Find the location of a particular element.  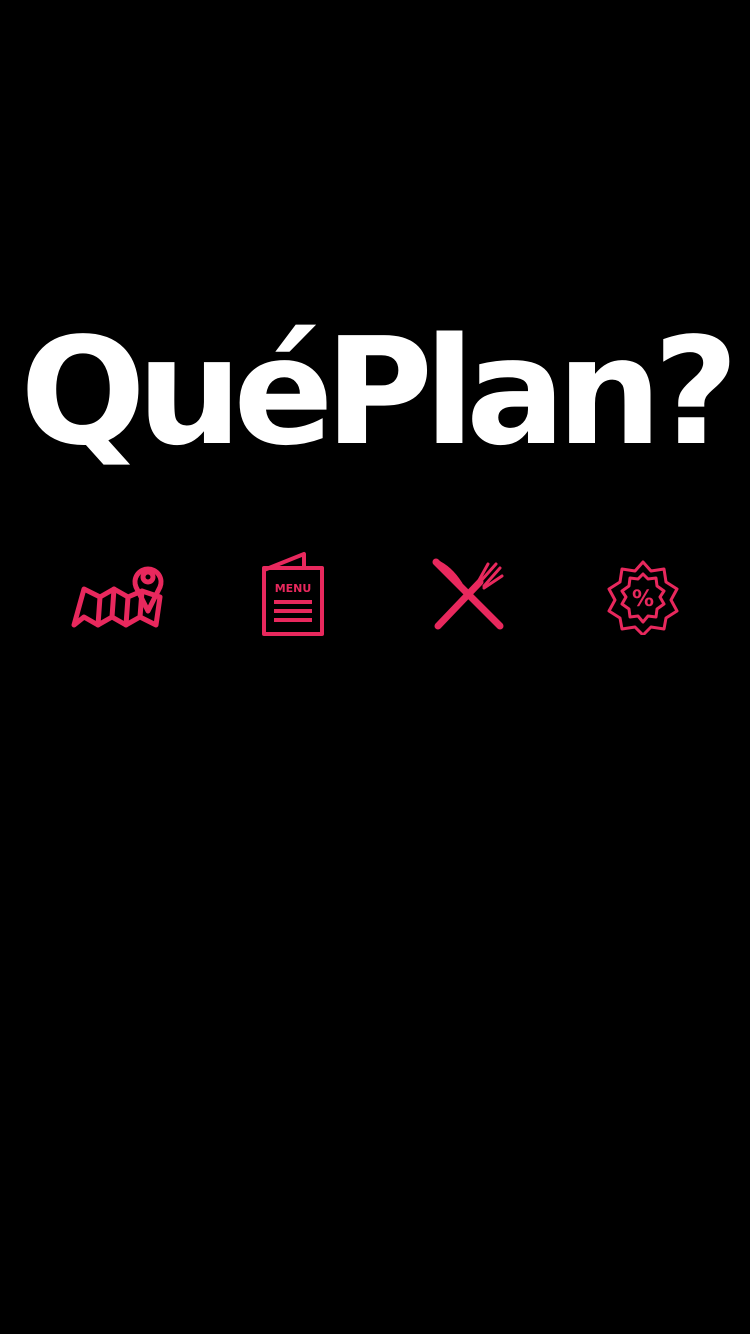

discount-badge-icon: % is located at coordinates (643, 597).